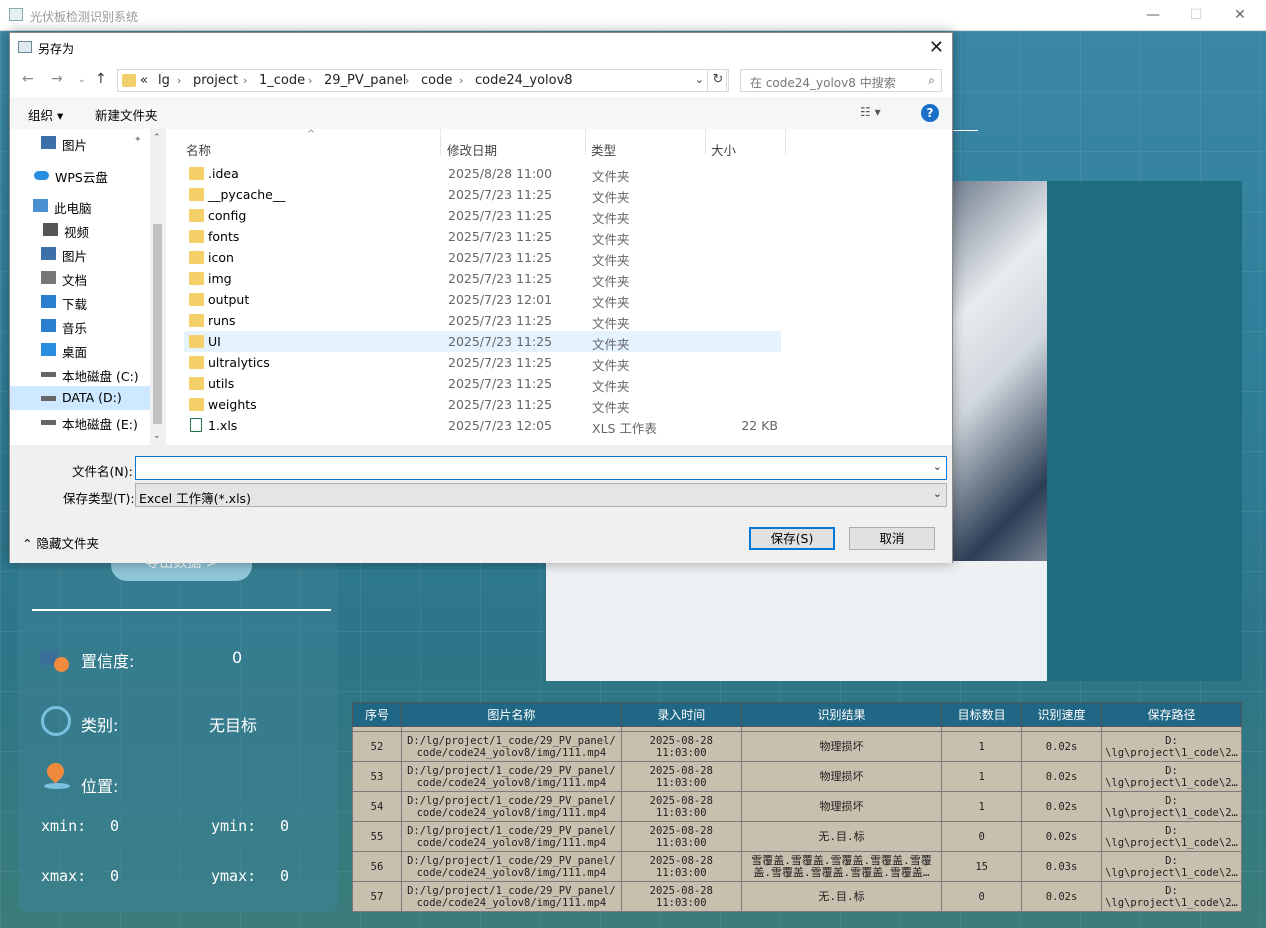 The image size is (1266, 928). What do you see at coordinates (1144, 431) in the screenshot?
I see `image-background` at bounding box center [1144, 431].